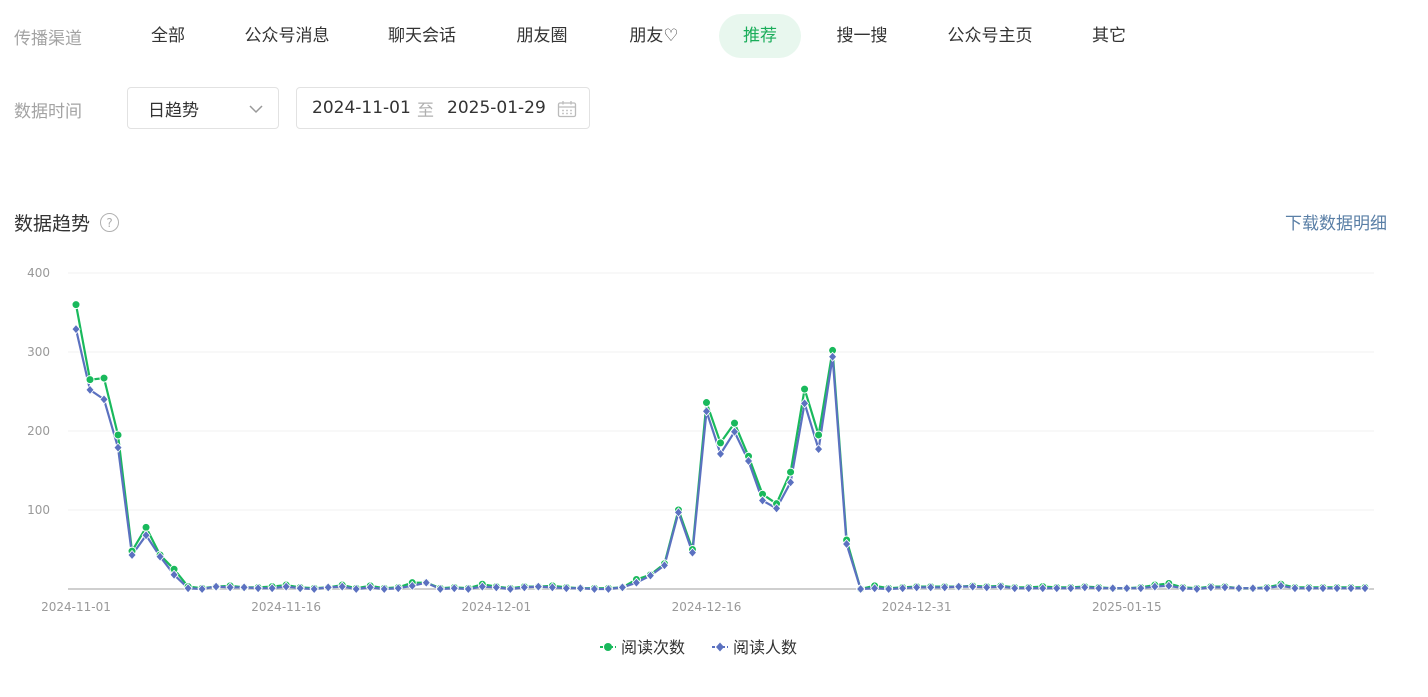 This screenshot has width=1428, height=697. I want to click on legend-label: 阅读人数, so click(765, 647).